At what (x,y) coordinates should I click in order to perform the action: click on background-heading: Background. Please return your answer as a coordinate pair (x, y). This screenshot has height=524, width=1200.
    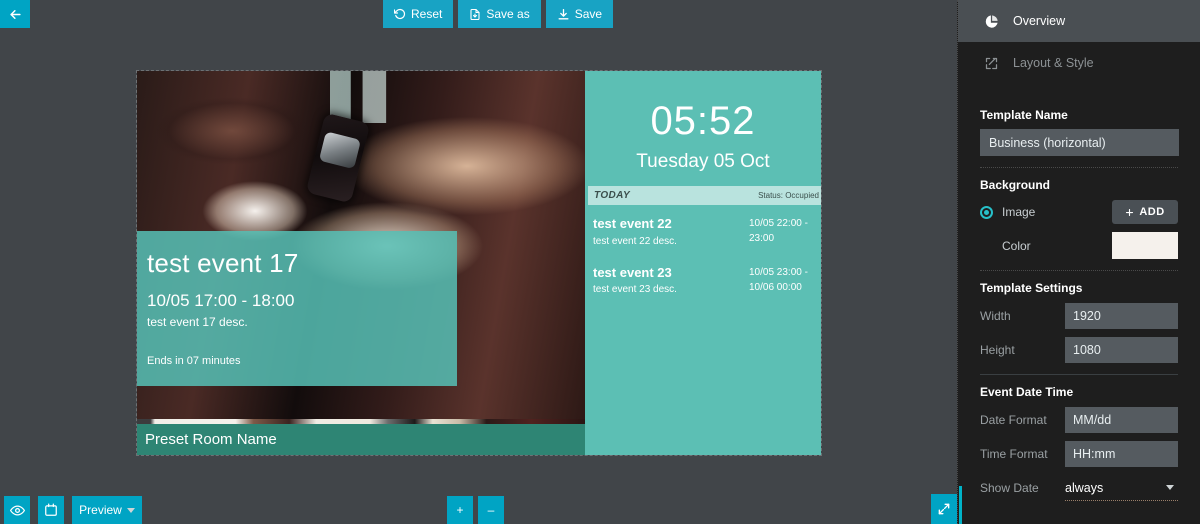
    Looking at the image, I should click on (1015, 185).